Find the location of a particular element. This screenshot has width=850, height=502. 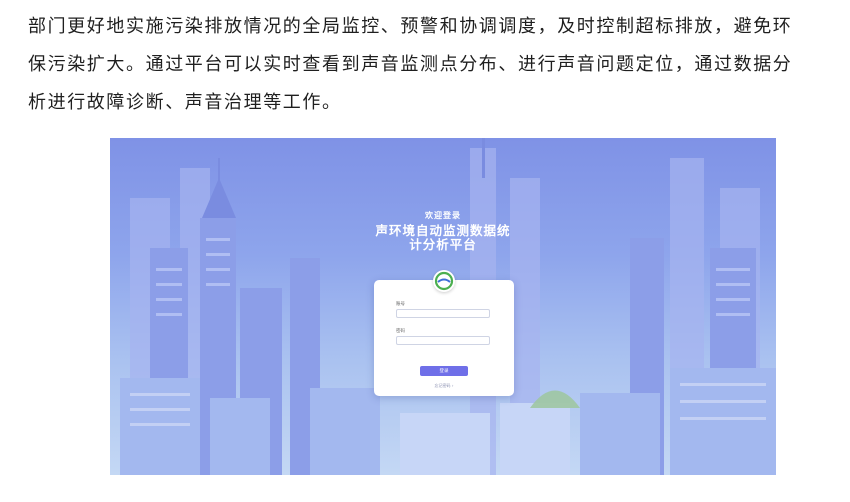

paragraph-line-3: 析进行故障诊断、声音治理等工作。 is located at coordinates (185, 102).